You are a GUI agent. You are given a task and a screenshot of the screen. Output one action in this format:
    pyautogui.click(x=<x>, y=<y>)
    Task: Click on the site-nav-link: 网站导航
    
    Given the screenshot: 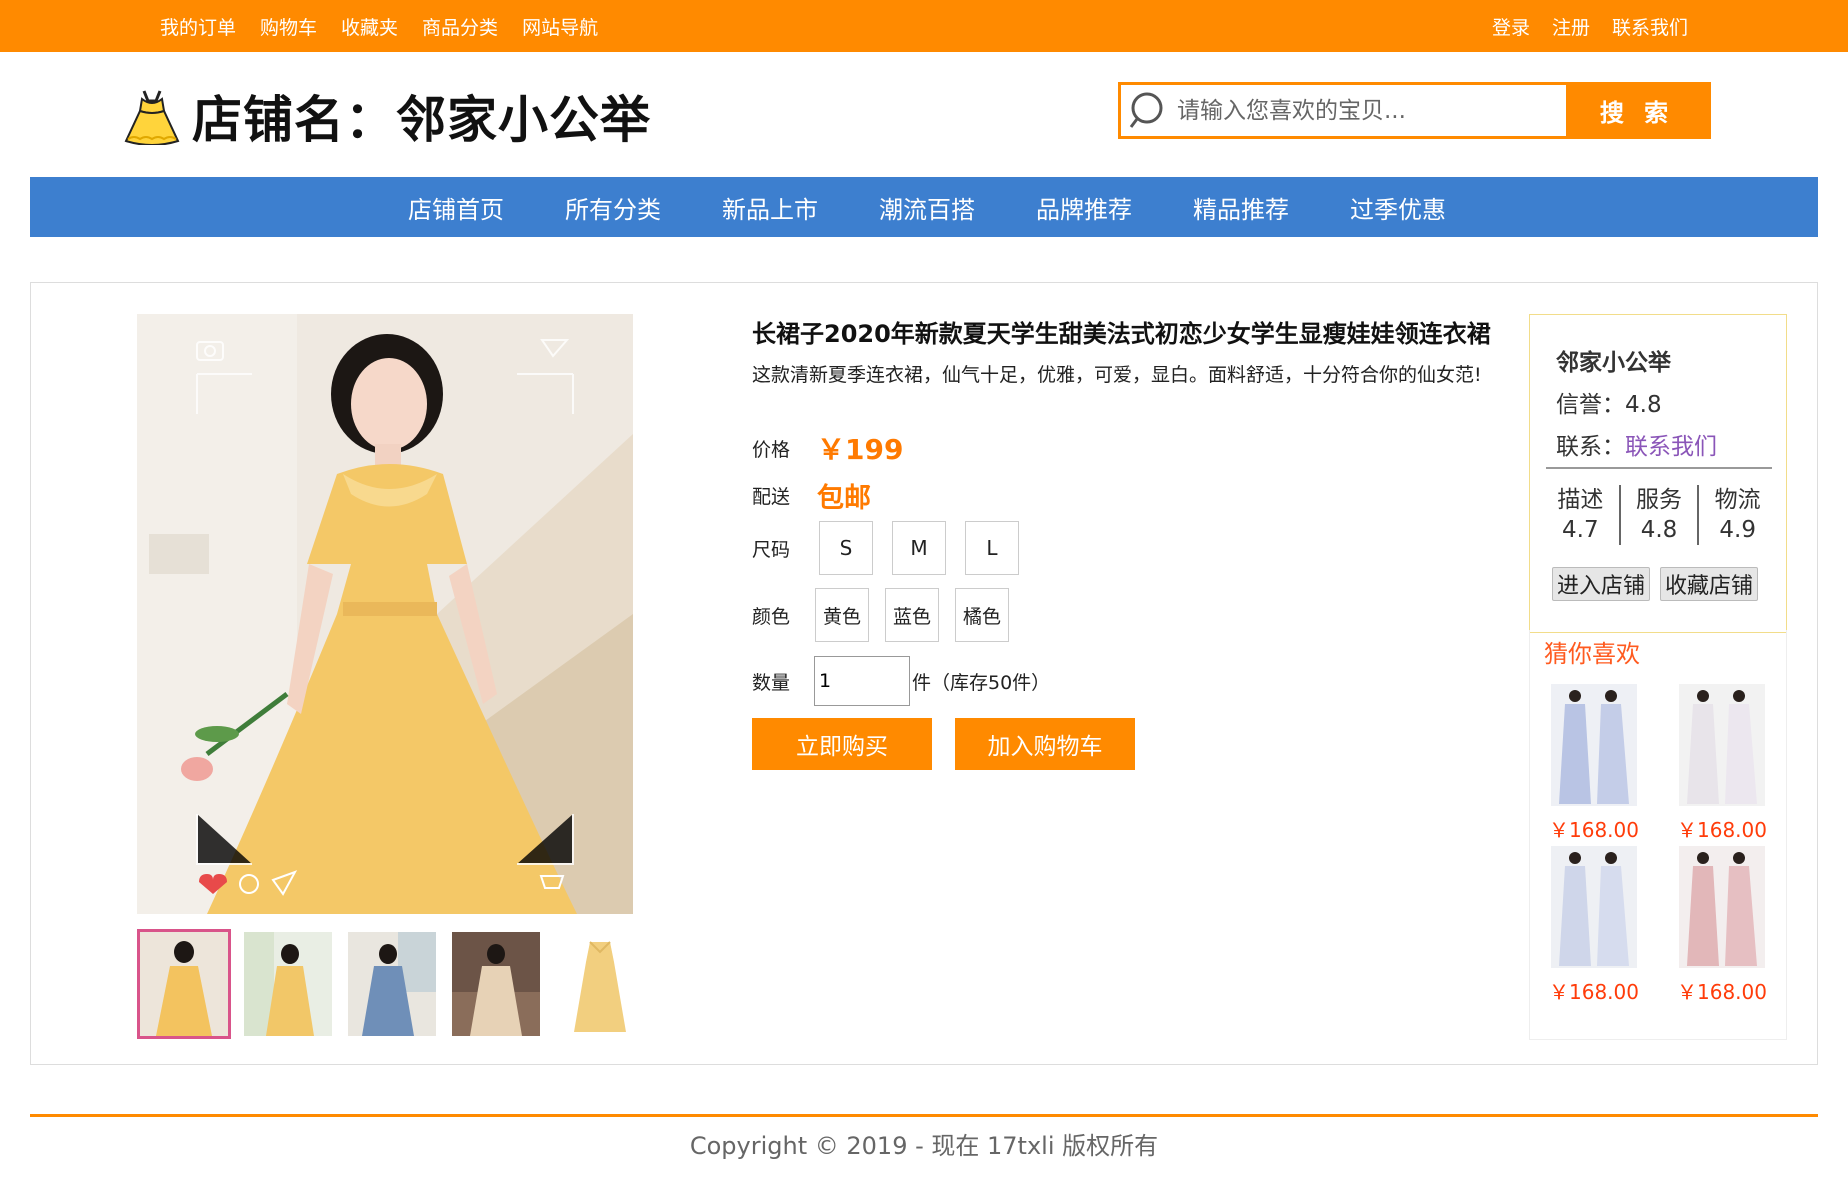 What is the action you would take?
    pyautogui.click(x=560, y=26)
    